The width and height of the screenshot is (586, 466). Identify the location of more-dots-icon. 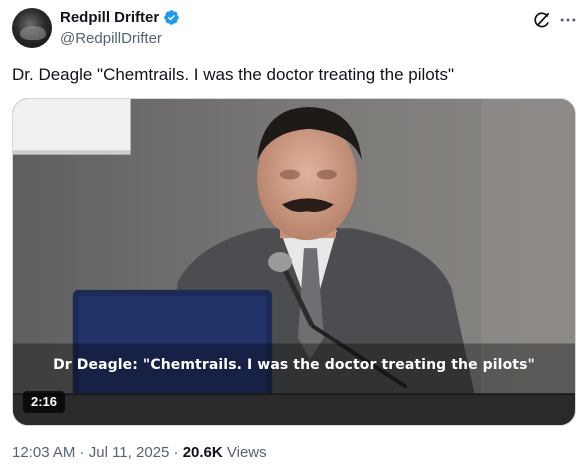
(568, 20).